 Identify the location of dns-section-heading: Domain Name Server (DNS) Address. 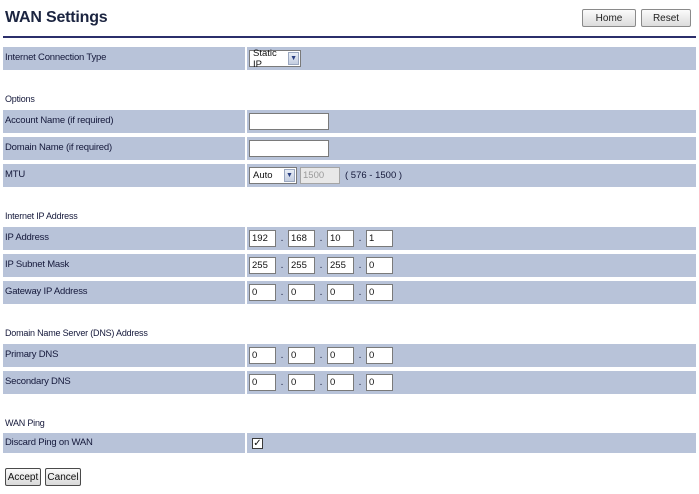
(76, 333).